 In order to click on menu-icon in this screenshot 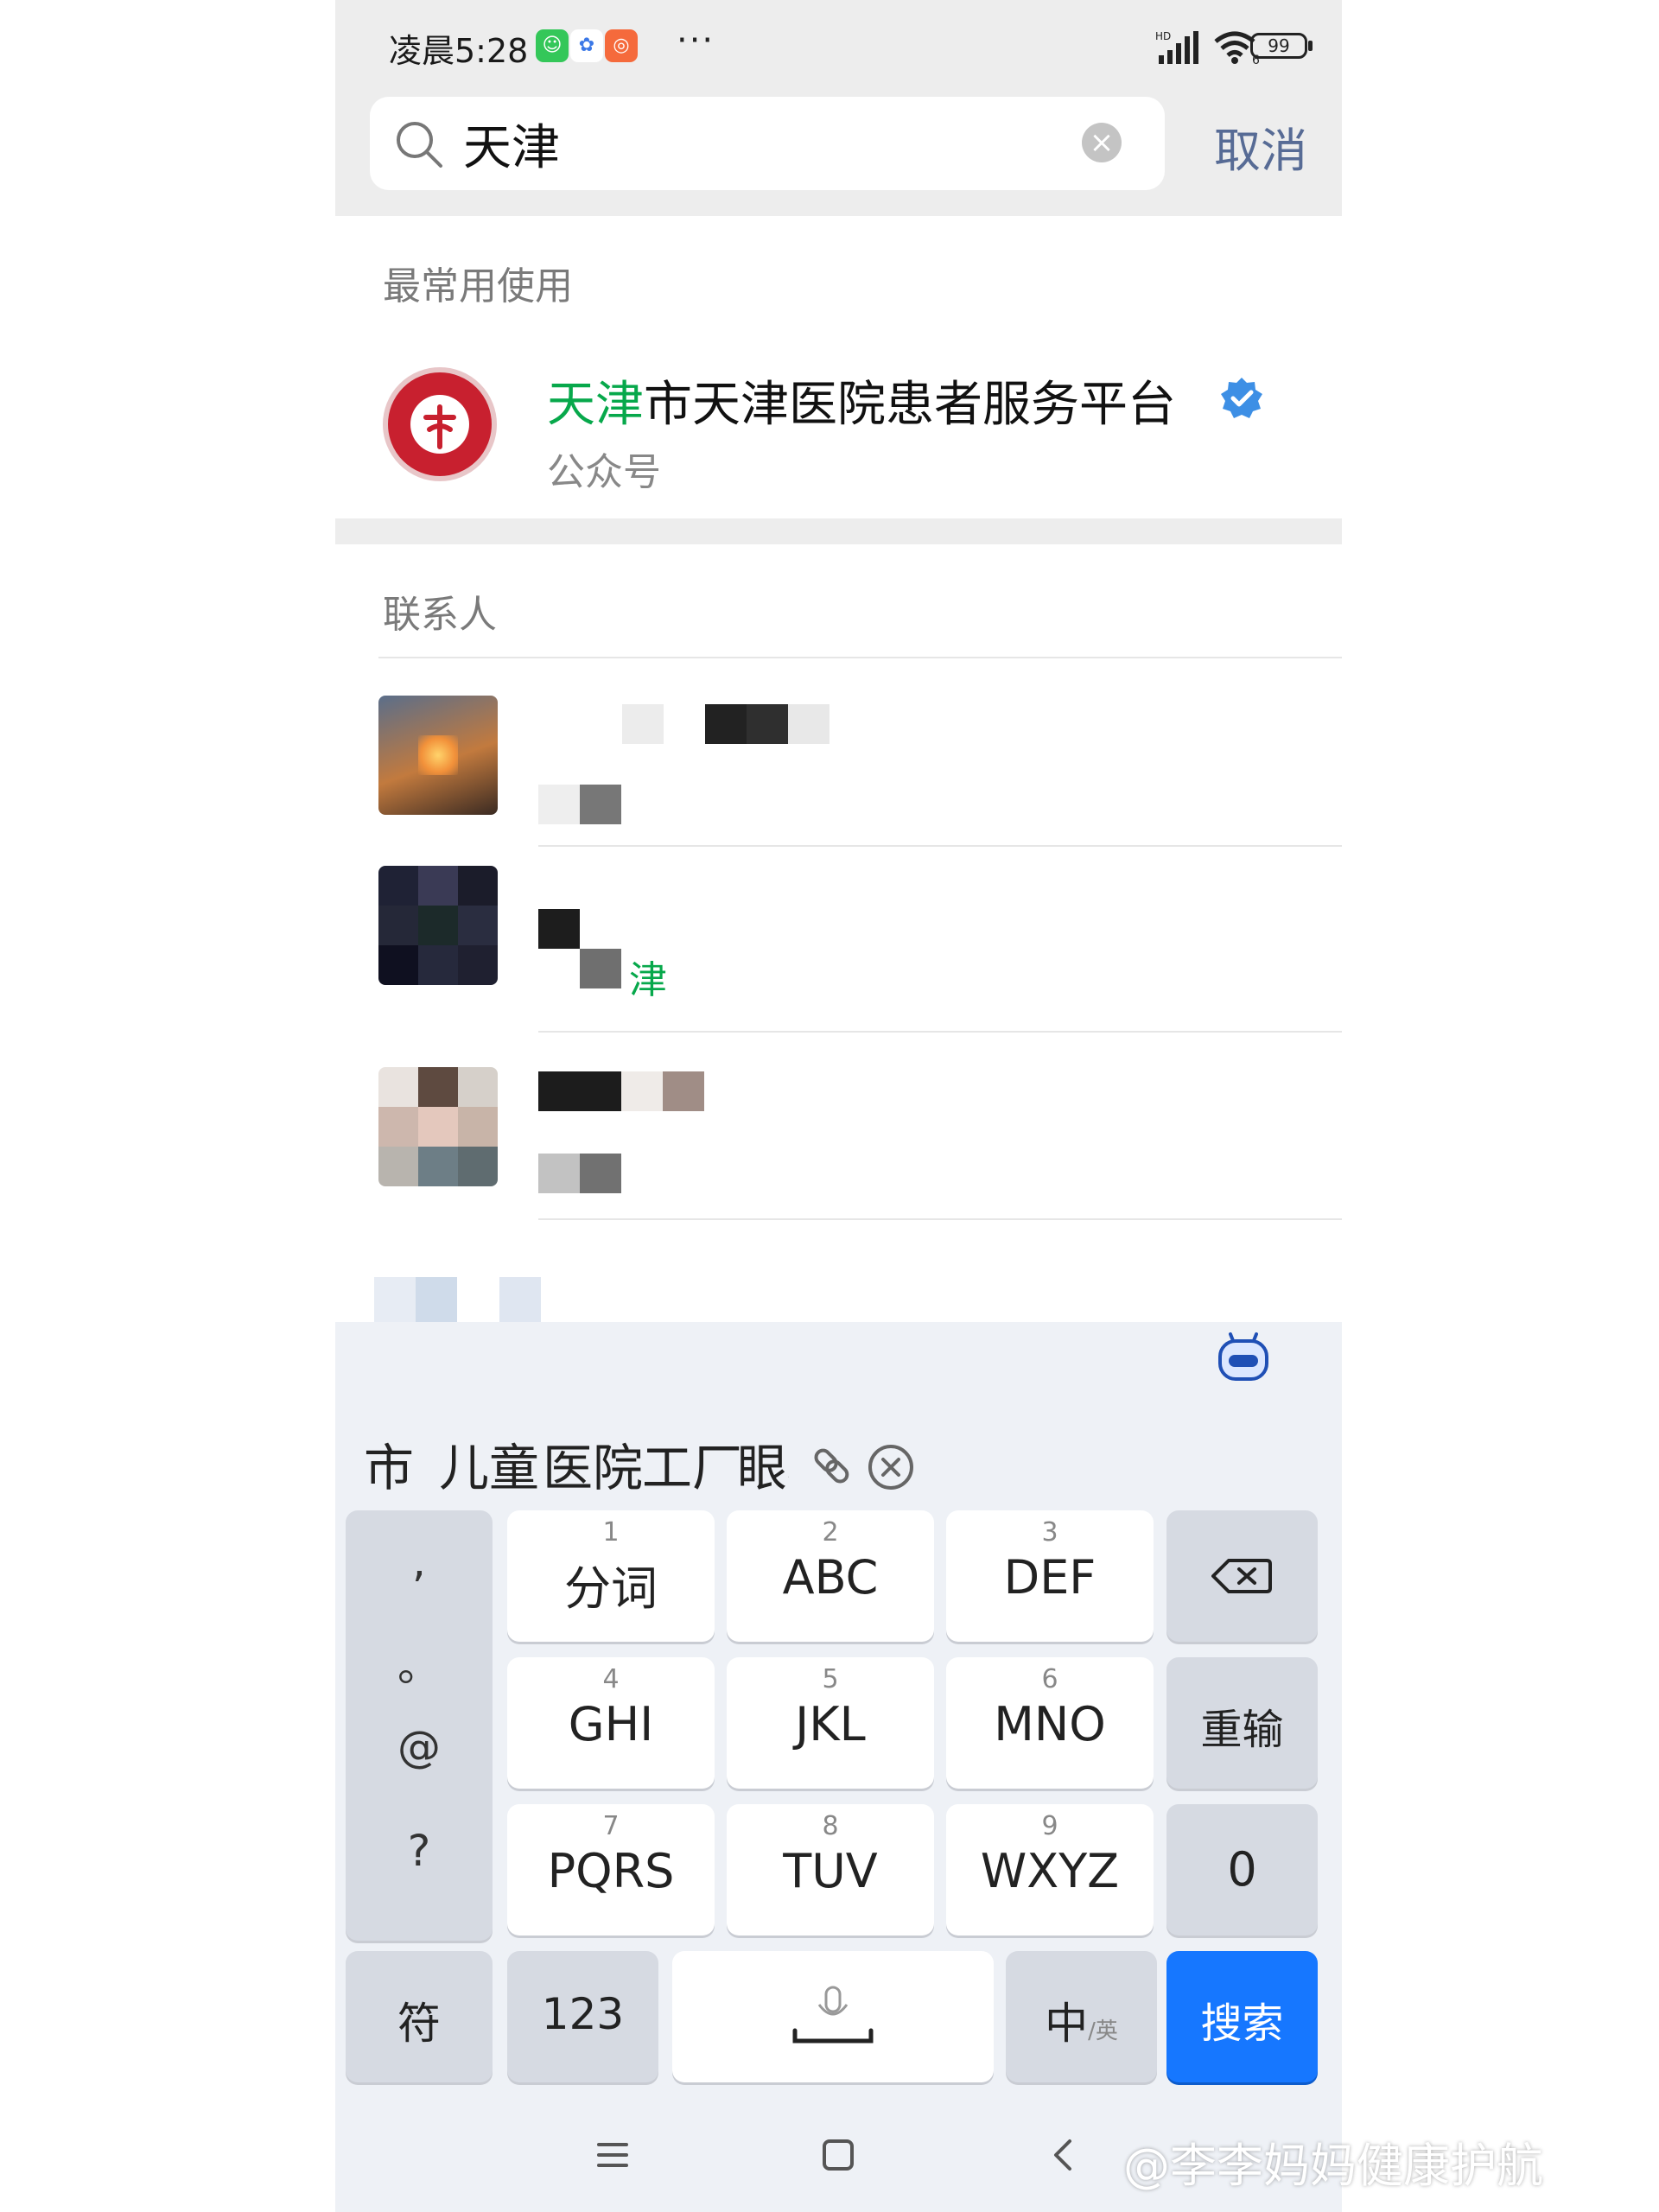, I will do `click(612, 2155)`.